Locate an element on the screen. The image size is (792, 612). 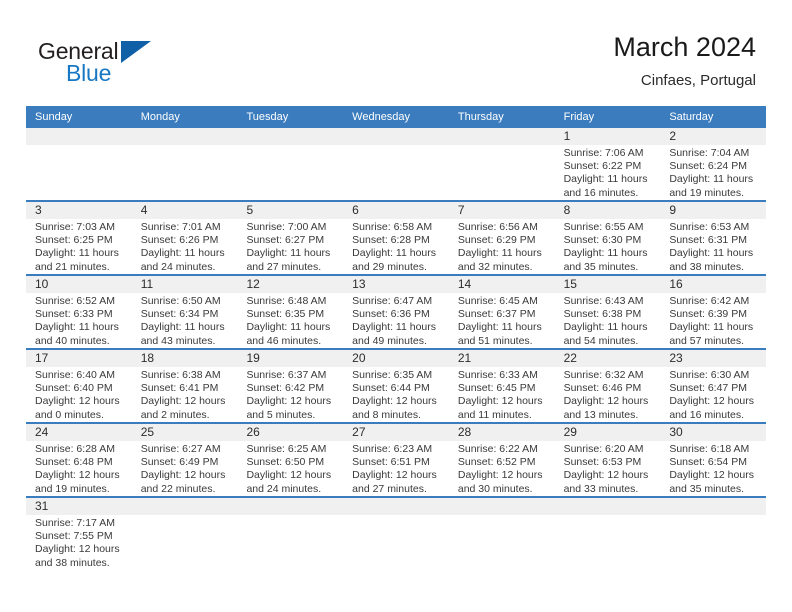
day-number-20: 20 is located at coordinates (396, 358).